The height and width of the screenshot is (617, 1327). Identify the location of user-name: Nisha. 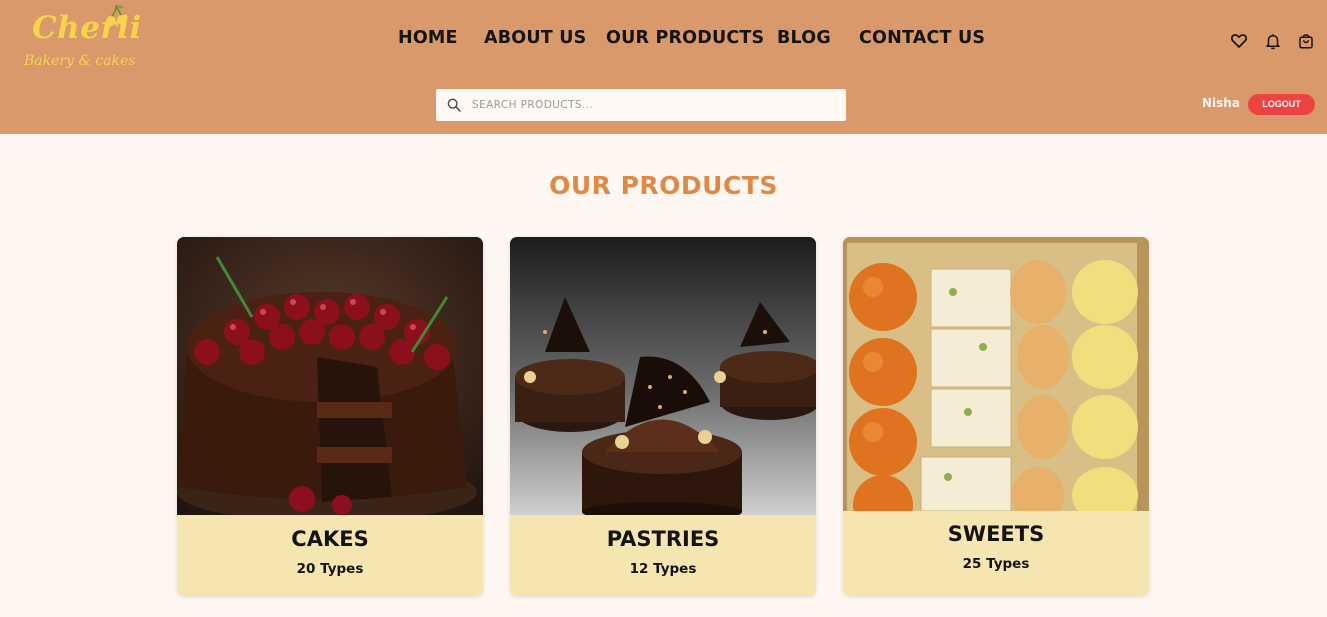
(1221, 103).